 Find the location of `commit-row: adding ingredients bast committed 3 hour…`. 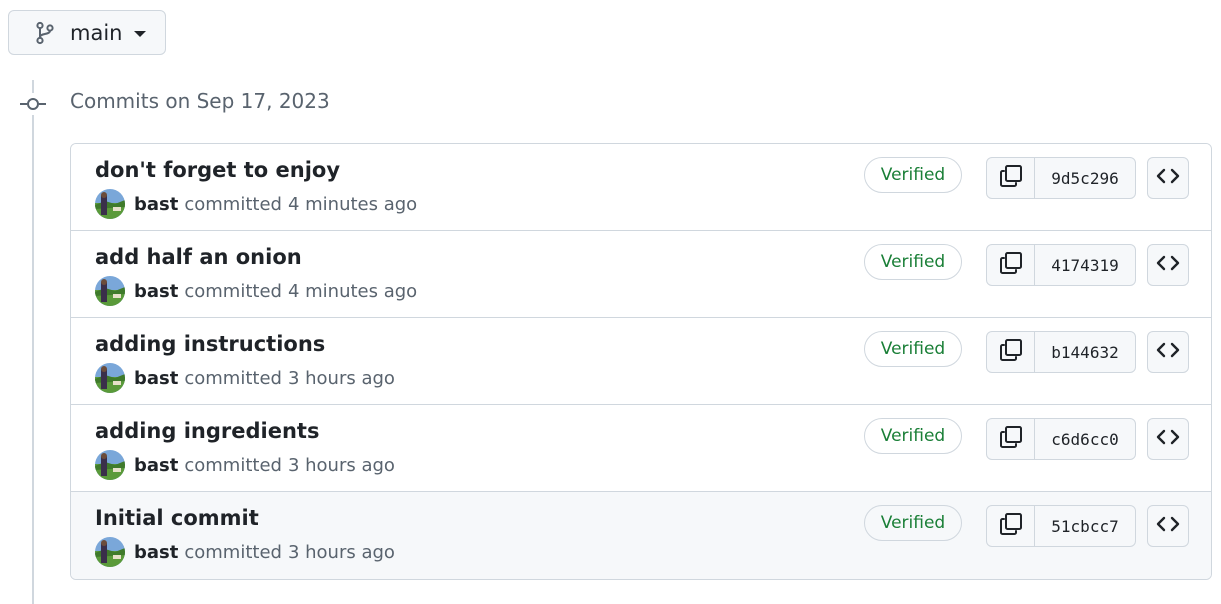

commit-row: adding ingredients bast committed 3 hour… is located at coordinates (641, 448).